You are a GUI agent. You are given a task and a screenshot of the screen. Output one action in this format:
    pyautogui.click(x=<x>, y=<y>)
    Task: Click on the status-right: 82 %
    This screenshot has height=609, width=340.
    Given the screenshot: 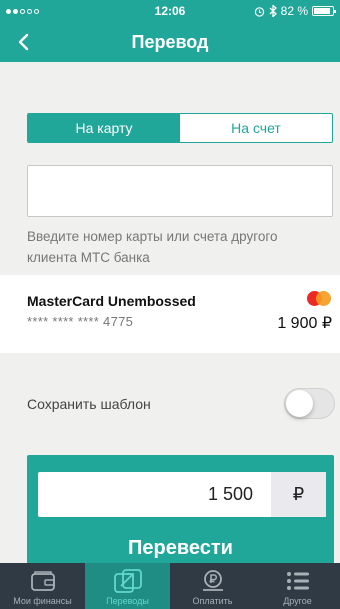 What is the action you would take?
    pyautogui.click(x=295, y=11)
    